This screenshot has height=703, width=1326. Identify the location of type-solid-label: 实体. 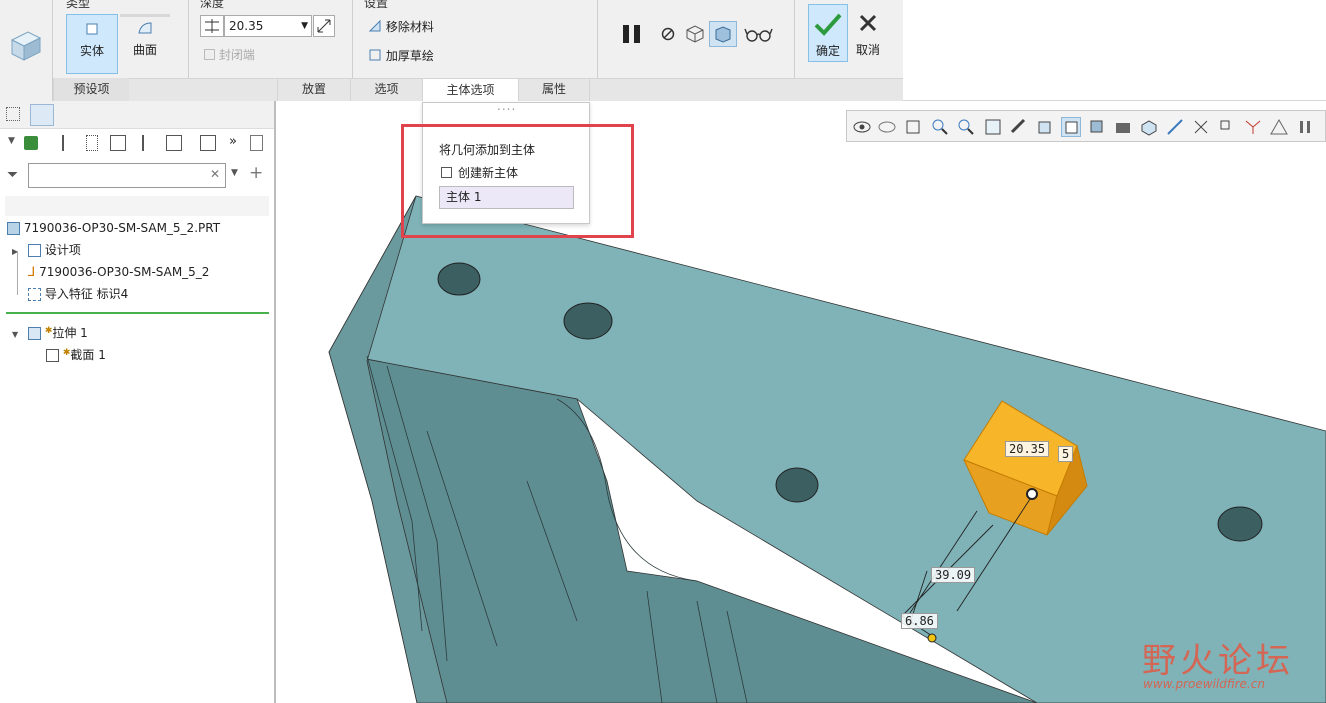
(91, 51).